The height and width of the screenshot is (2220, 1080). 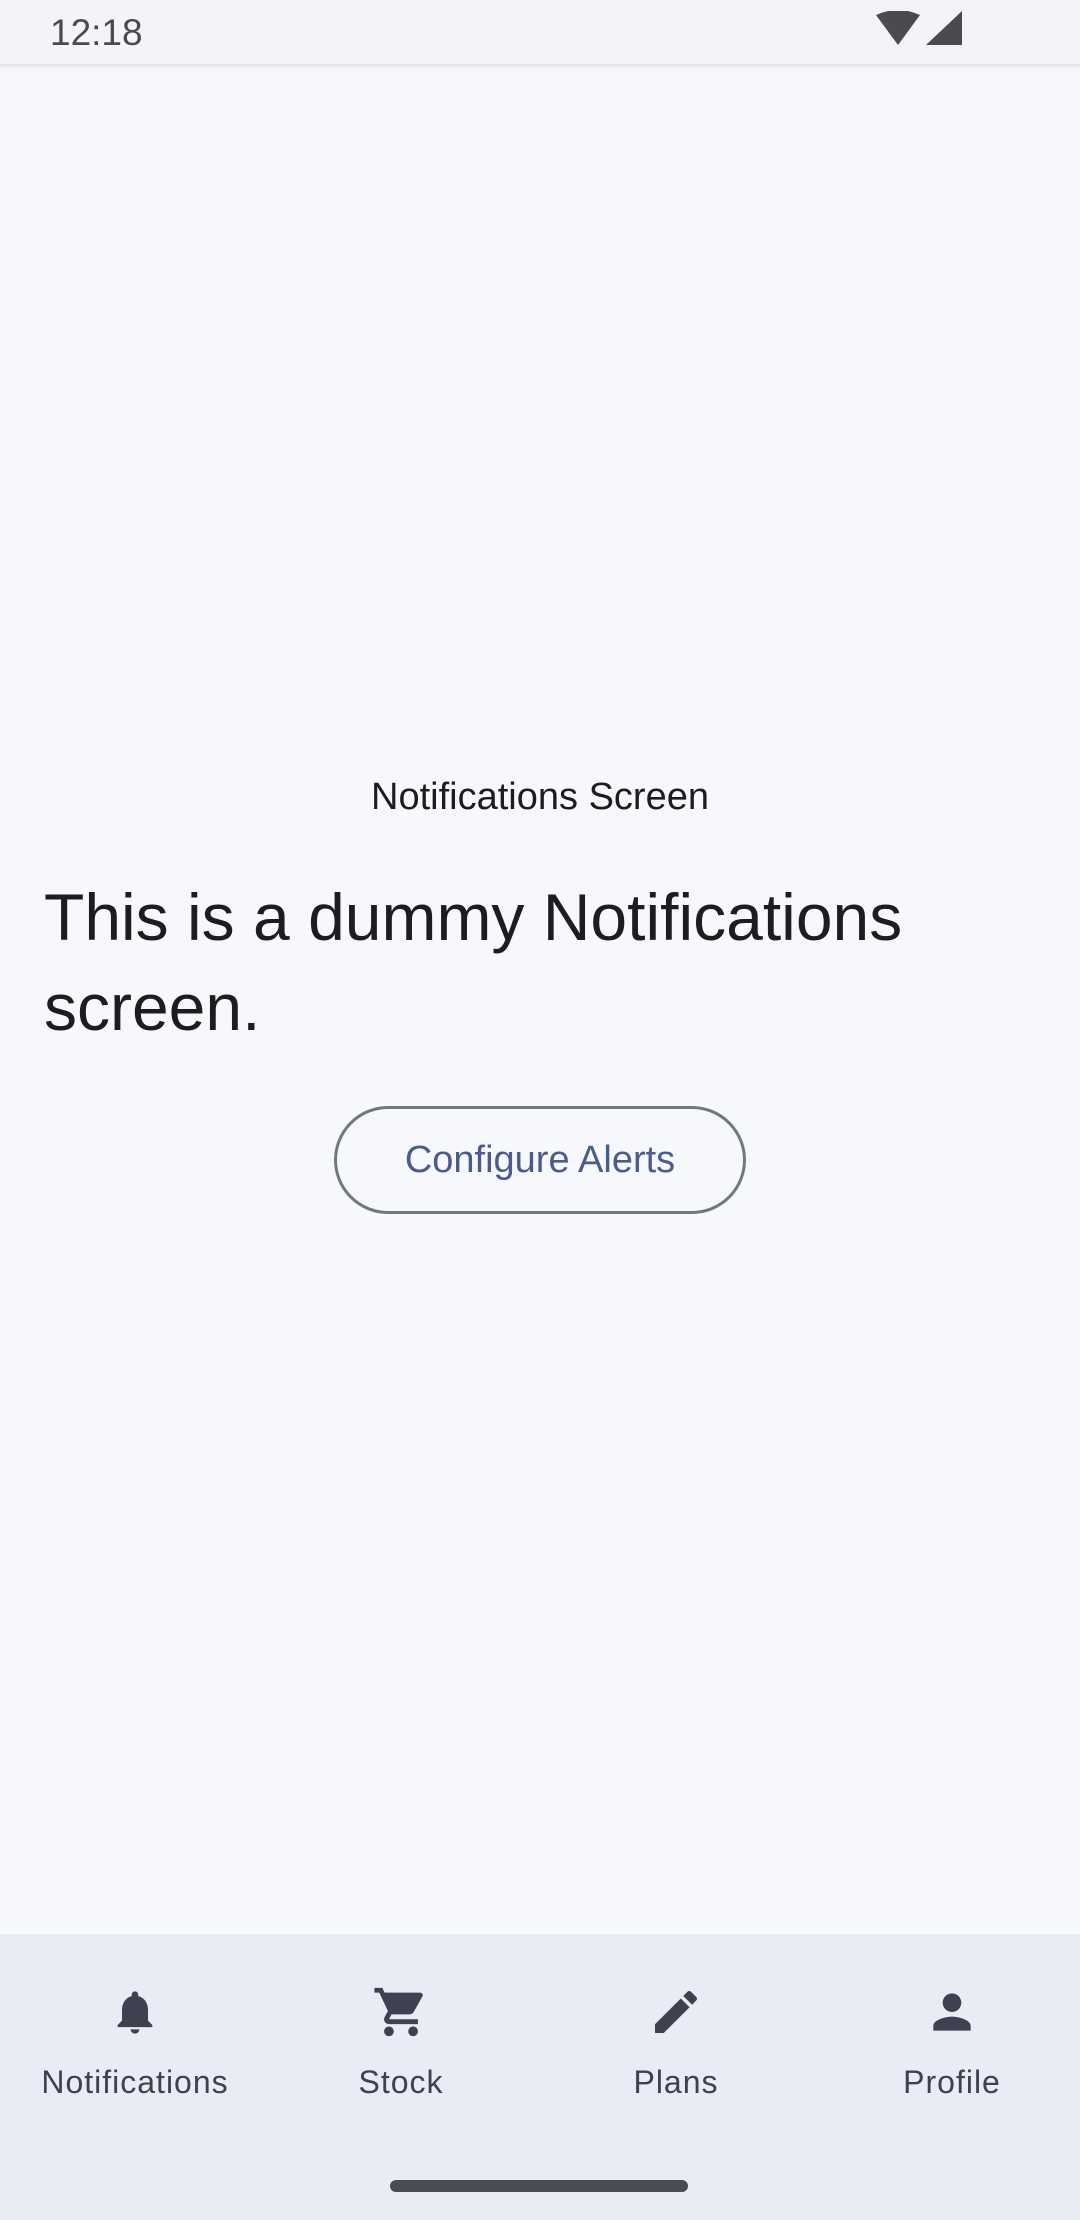 I want to click on nav-item-plans: Plans, so click(x=676, y=2034).